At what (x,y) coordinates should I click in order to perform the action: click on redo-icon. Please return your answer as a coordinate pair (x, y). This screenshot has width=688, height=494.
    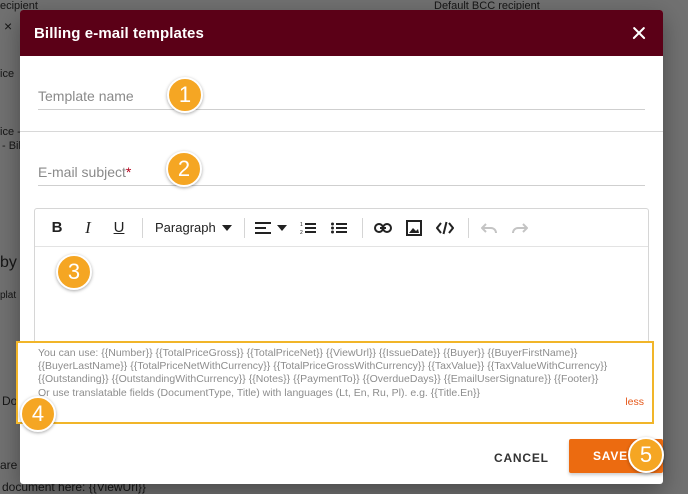
    Looking at the image, I should click on (519, 227).